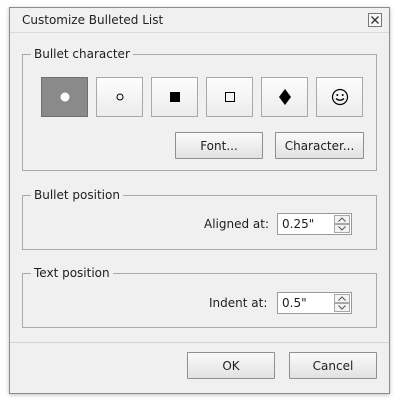 This screenshot has height=405, width=400. I want to click on ok-button: OK, so click(231, 365).